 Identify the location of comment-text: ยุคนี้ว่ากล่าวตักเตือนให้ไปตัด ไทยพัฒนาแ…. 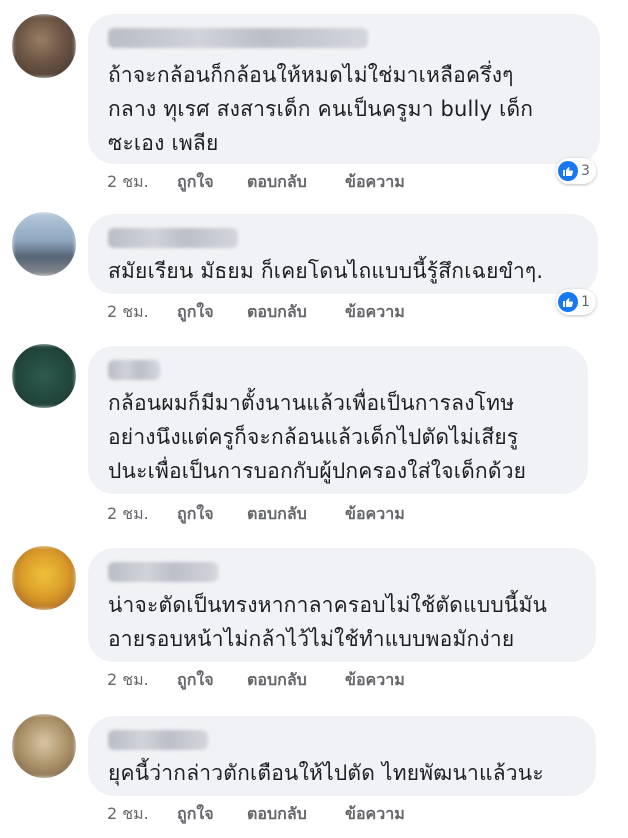
(326, 773).